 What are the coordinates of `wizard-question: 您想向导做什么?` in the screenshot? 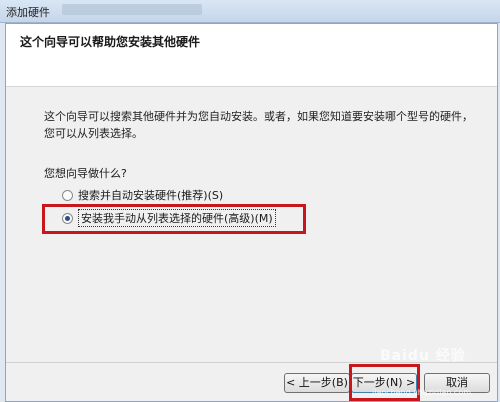 It's located at (85, 173).